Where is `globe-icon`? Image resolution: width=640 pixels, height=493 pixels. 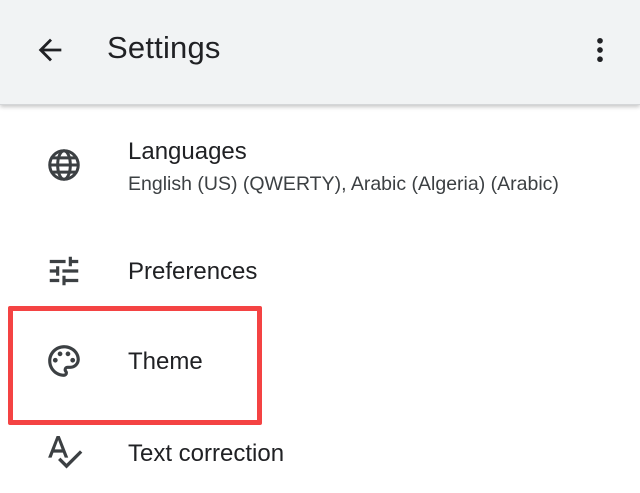 globe-icon is located at coordinates (64, 165).